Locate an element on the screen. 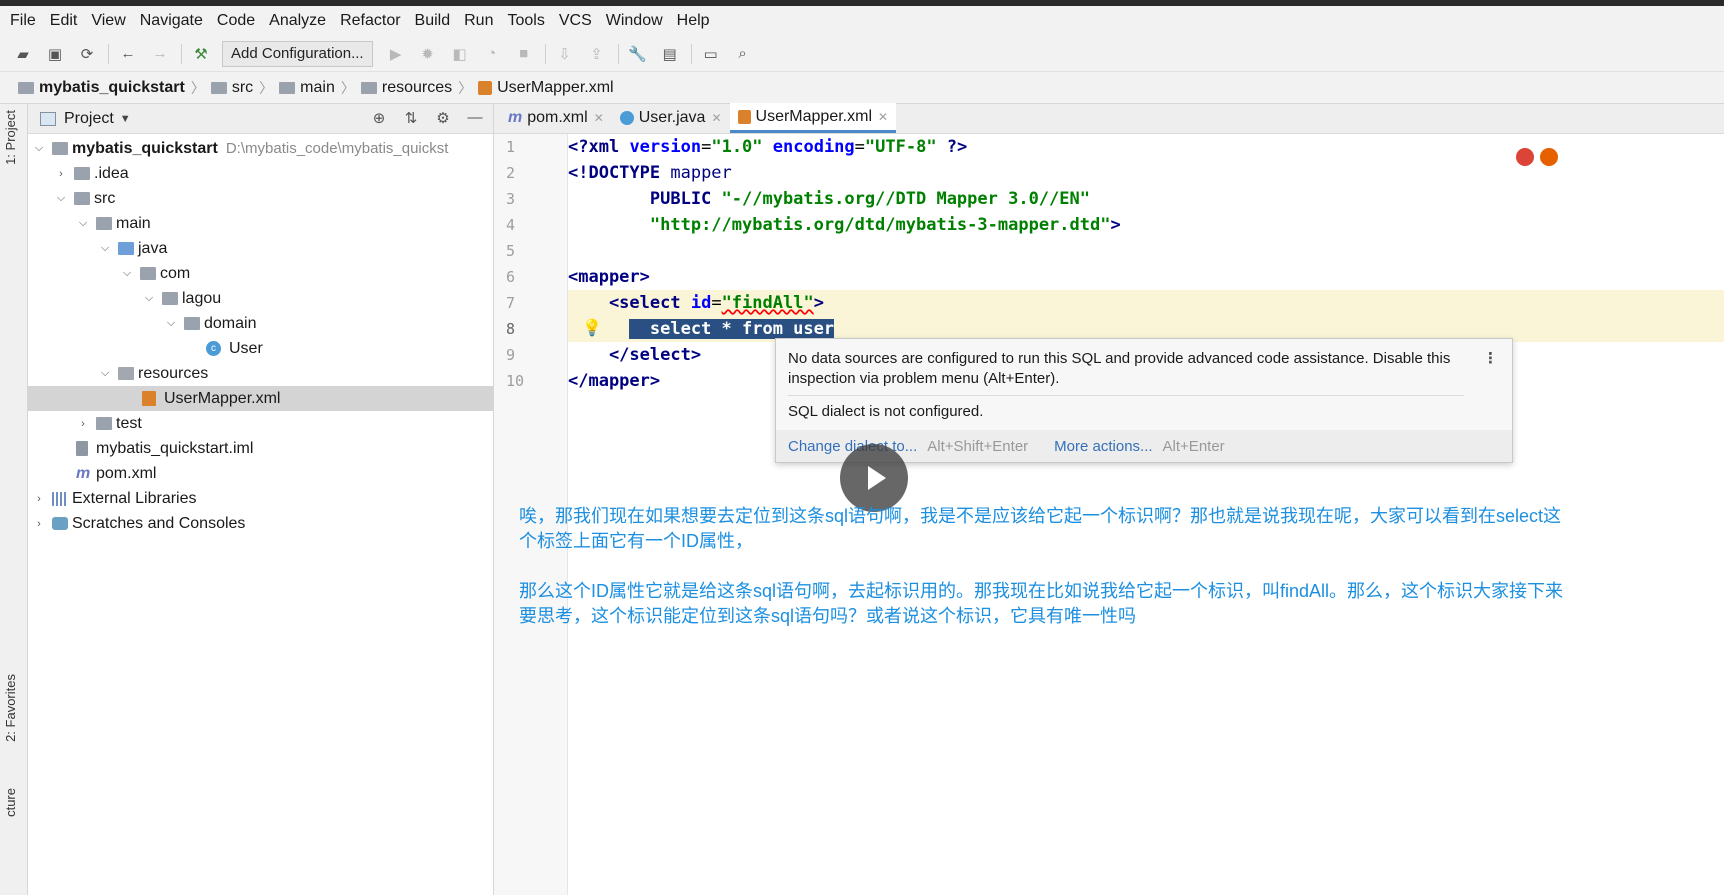 The height and width of the screenshot is (895, 1724). menu-file: File is located at coordinates (23, 21).